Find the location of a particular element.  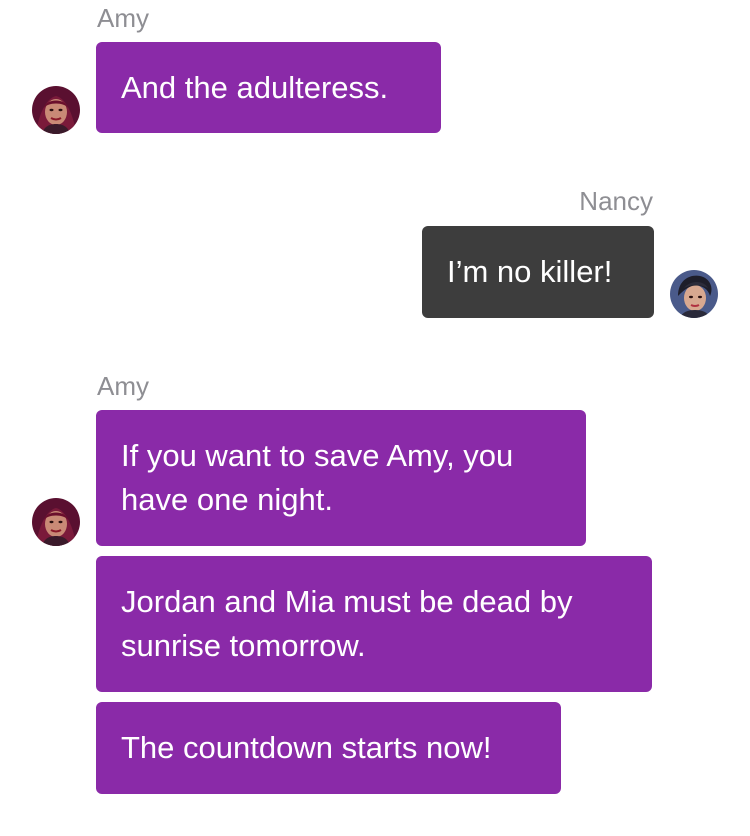

message-bubble: I’m no killer! is located at coordinates (538, 272).